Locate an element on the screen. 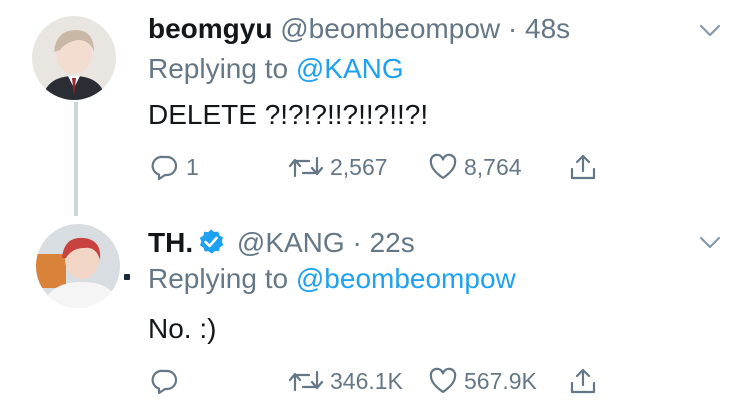 The width and height of the screenshot is (750, 404). tweet-text: No. :) is located at coordinates (182, 328).